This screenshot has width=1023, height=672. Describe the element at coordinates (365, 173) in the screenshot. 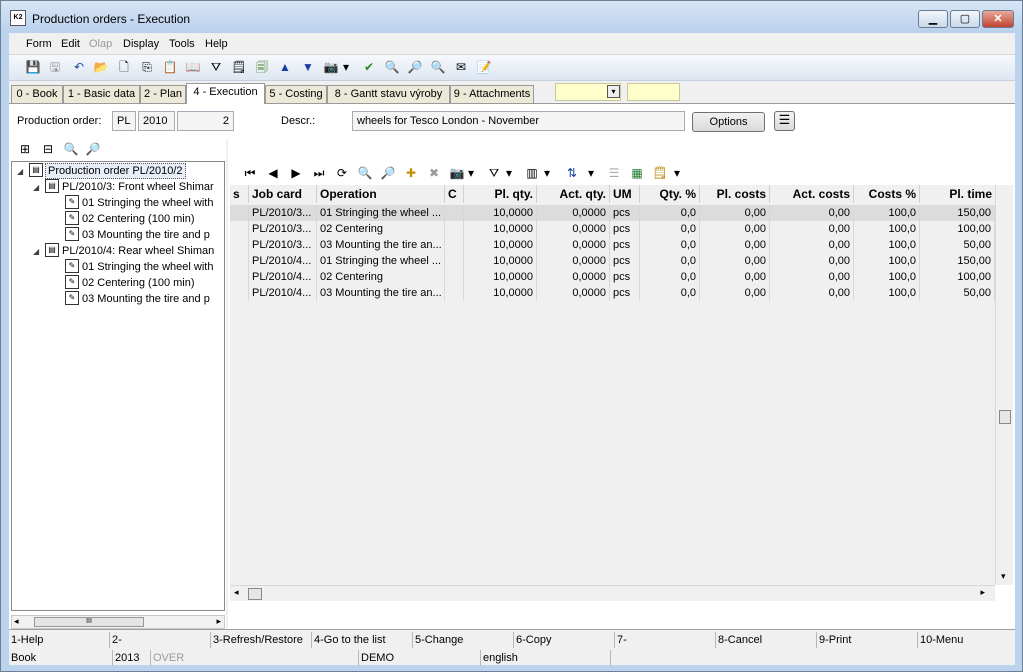

I see `grid-find-icon: 🔍` at that location.